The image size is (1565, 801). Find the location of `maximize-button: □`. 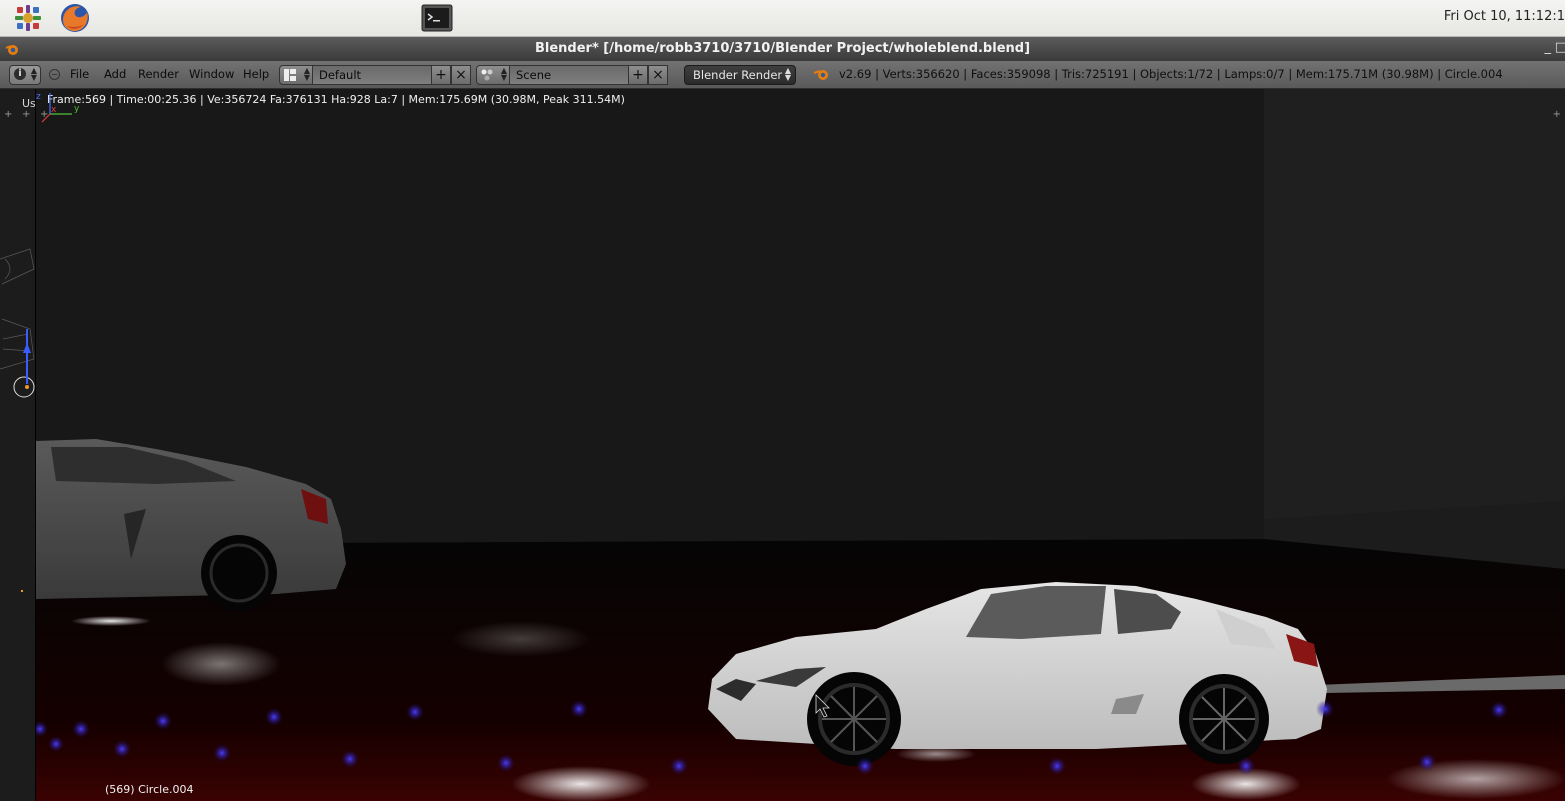

maximize-button: □ is located at coordinates (1560, 47).